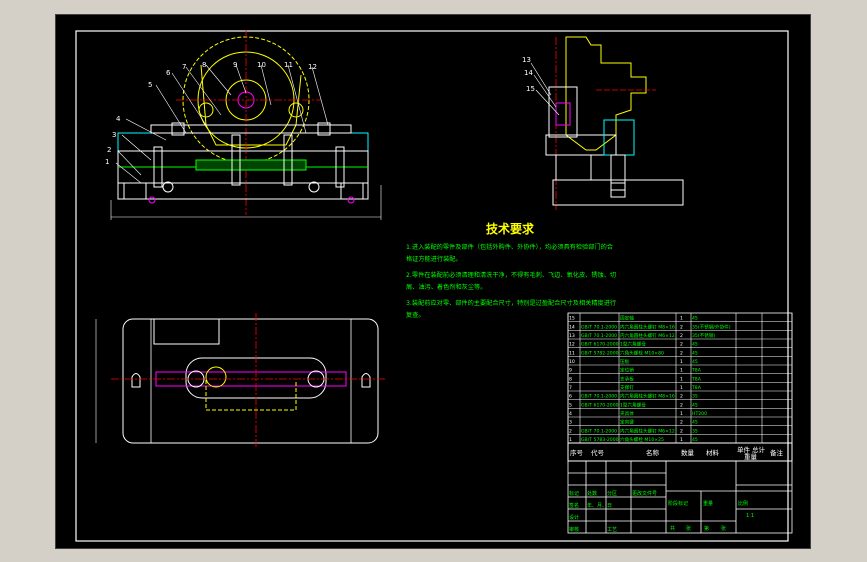  I want to click on svg-text: 2, so click(109, 150).